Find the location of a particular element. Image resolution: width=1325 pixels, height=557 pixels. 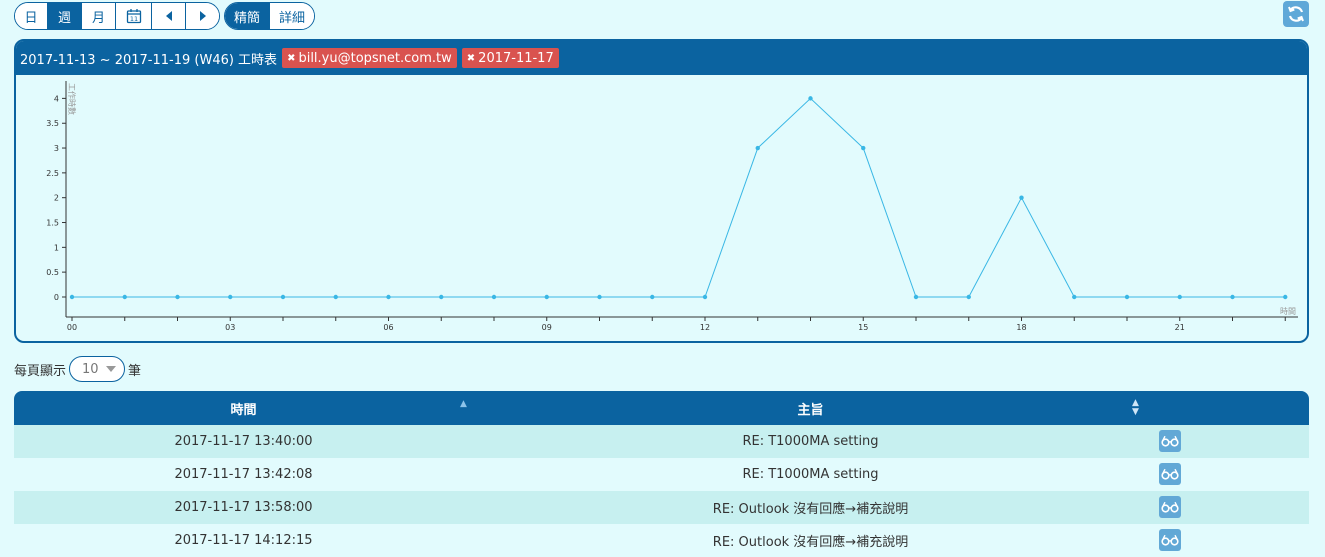

column-header-subject: 主旨 is located at coordinates (669, 408).